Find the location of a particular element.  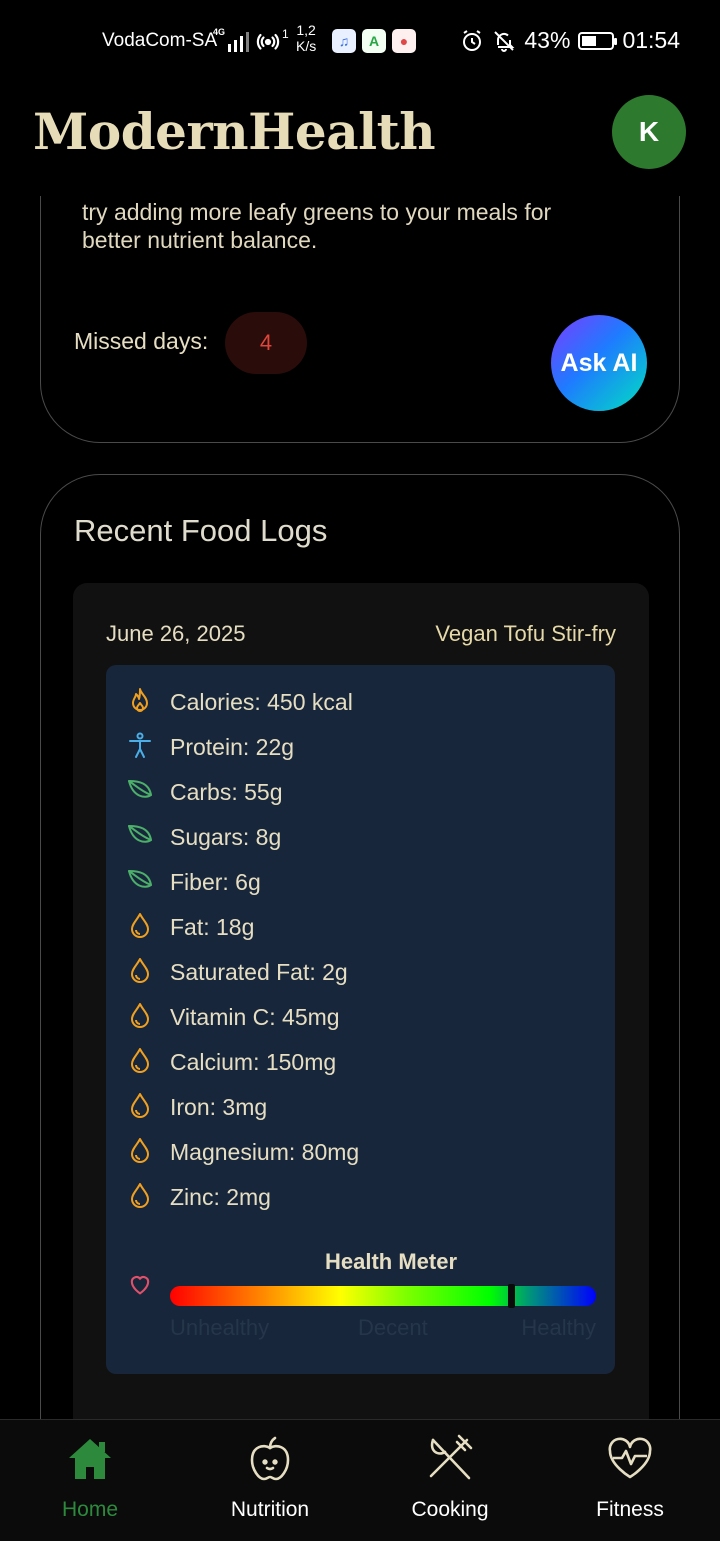

health-meter-marker is located at coordinates (511, 1296).